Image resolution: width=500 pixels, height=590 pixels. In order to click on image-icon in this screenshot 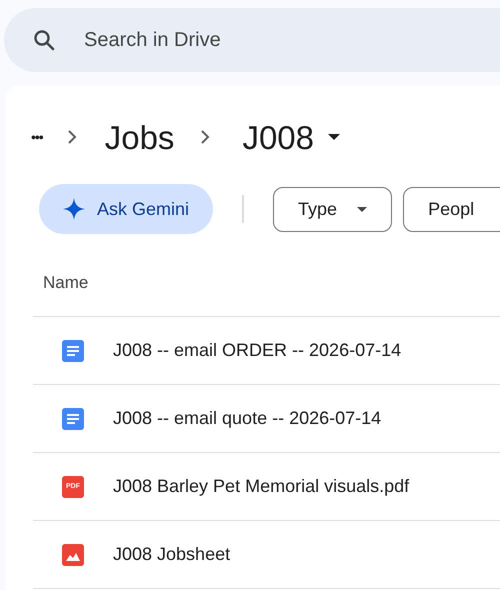, I will do `click(73, 555)`.